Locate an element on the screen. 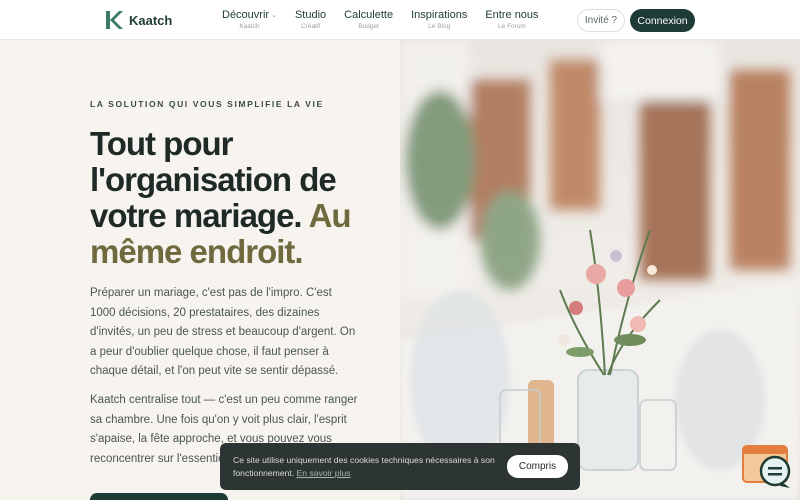 This screenshot has width=800, height=500. nav-sublabel: Kaatch is located at coordinates (249, 26).